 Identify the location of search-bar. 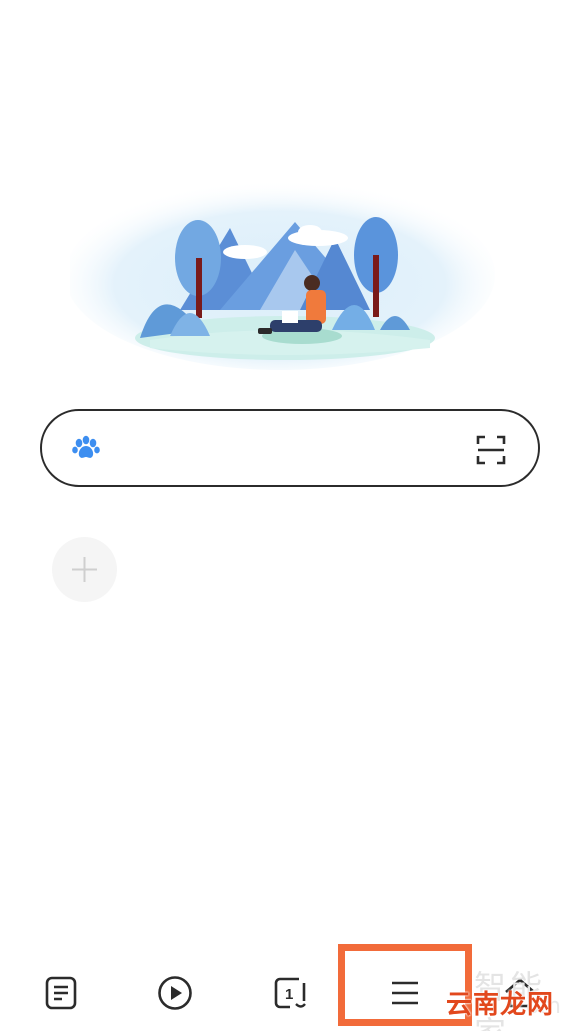
(290, 448).